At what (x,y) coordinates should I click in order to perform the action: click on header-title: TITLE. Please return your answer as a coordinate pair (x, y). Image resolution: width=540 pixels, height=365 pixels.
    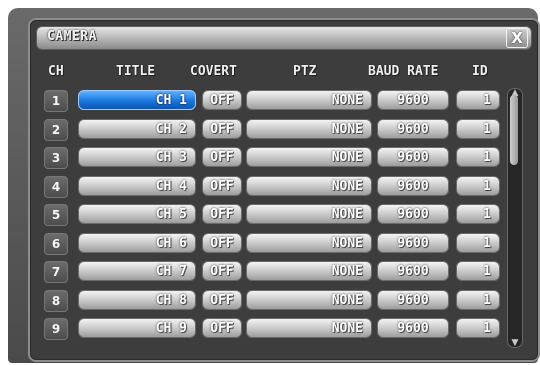
    Looking at the image, I should click on (136, 71).